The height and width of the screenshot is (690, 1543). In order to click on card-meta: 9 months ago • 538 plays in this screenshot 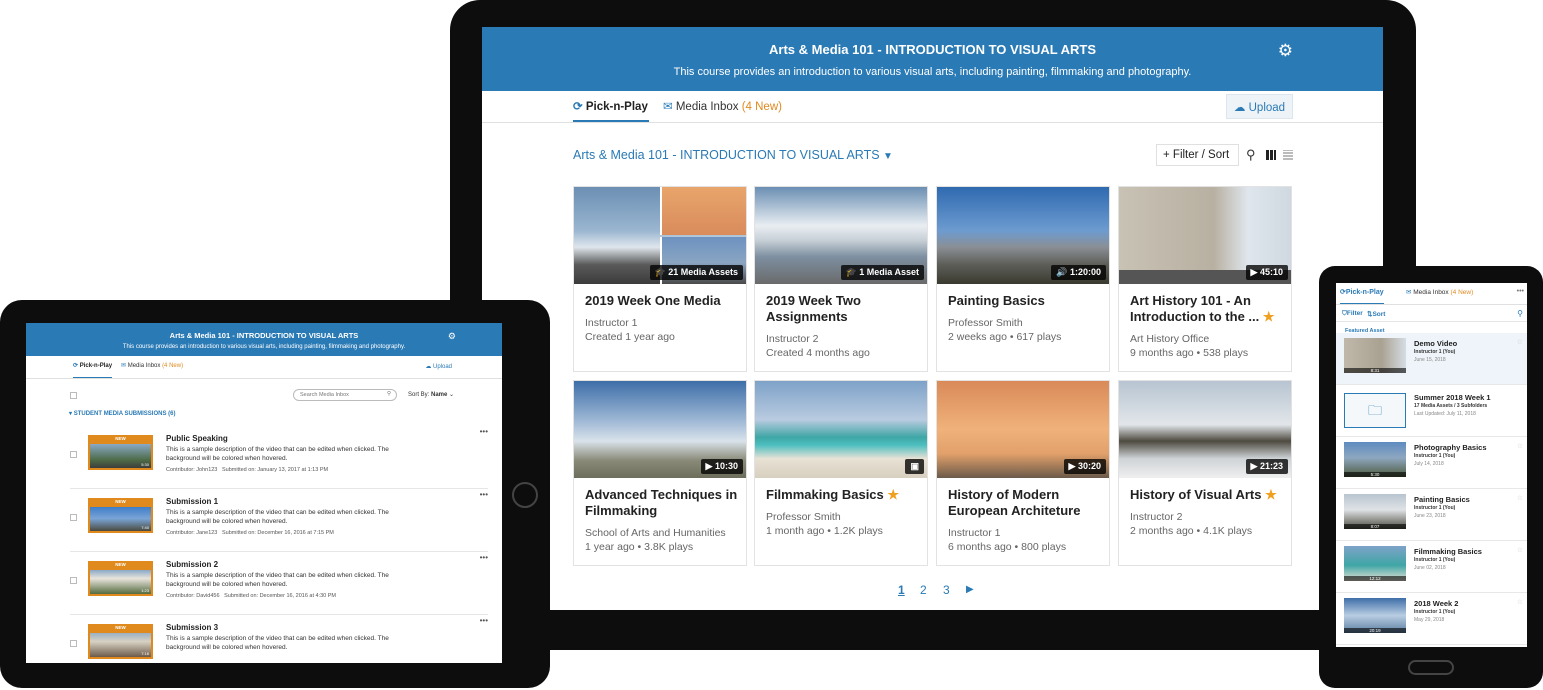, I will do `click(1189, 353)`.